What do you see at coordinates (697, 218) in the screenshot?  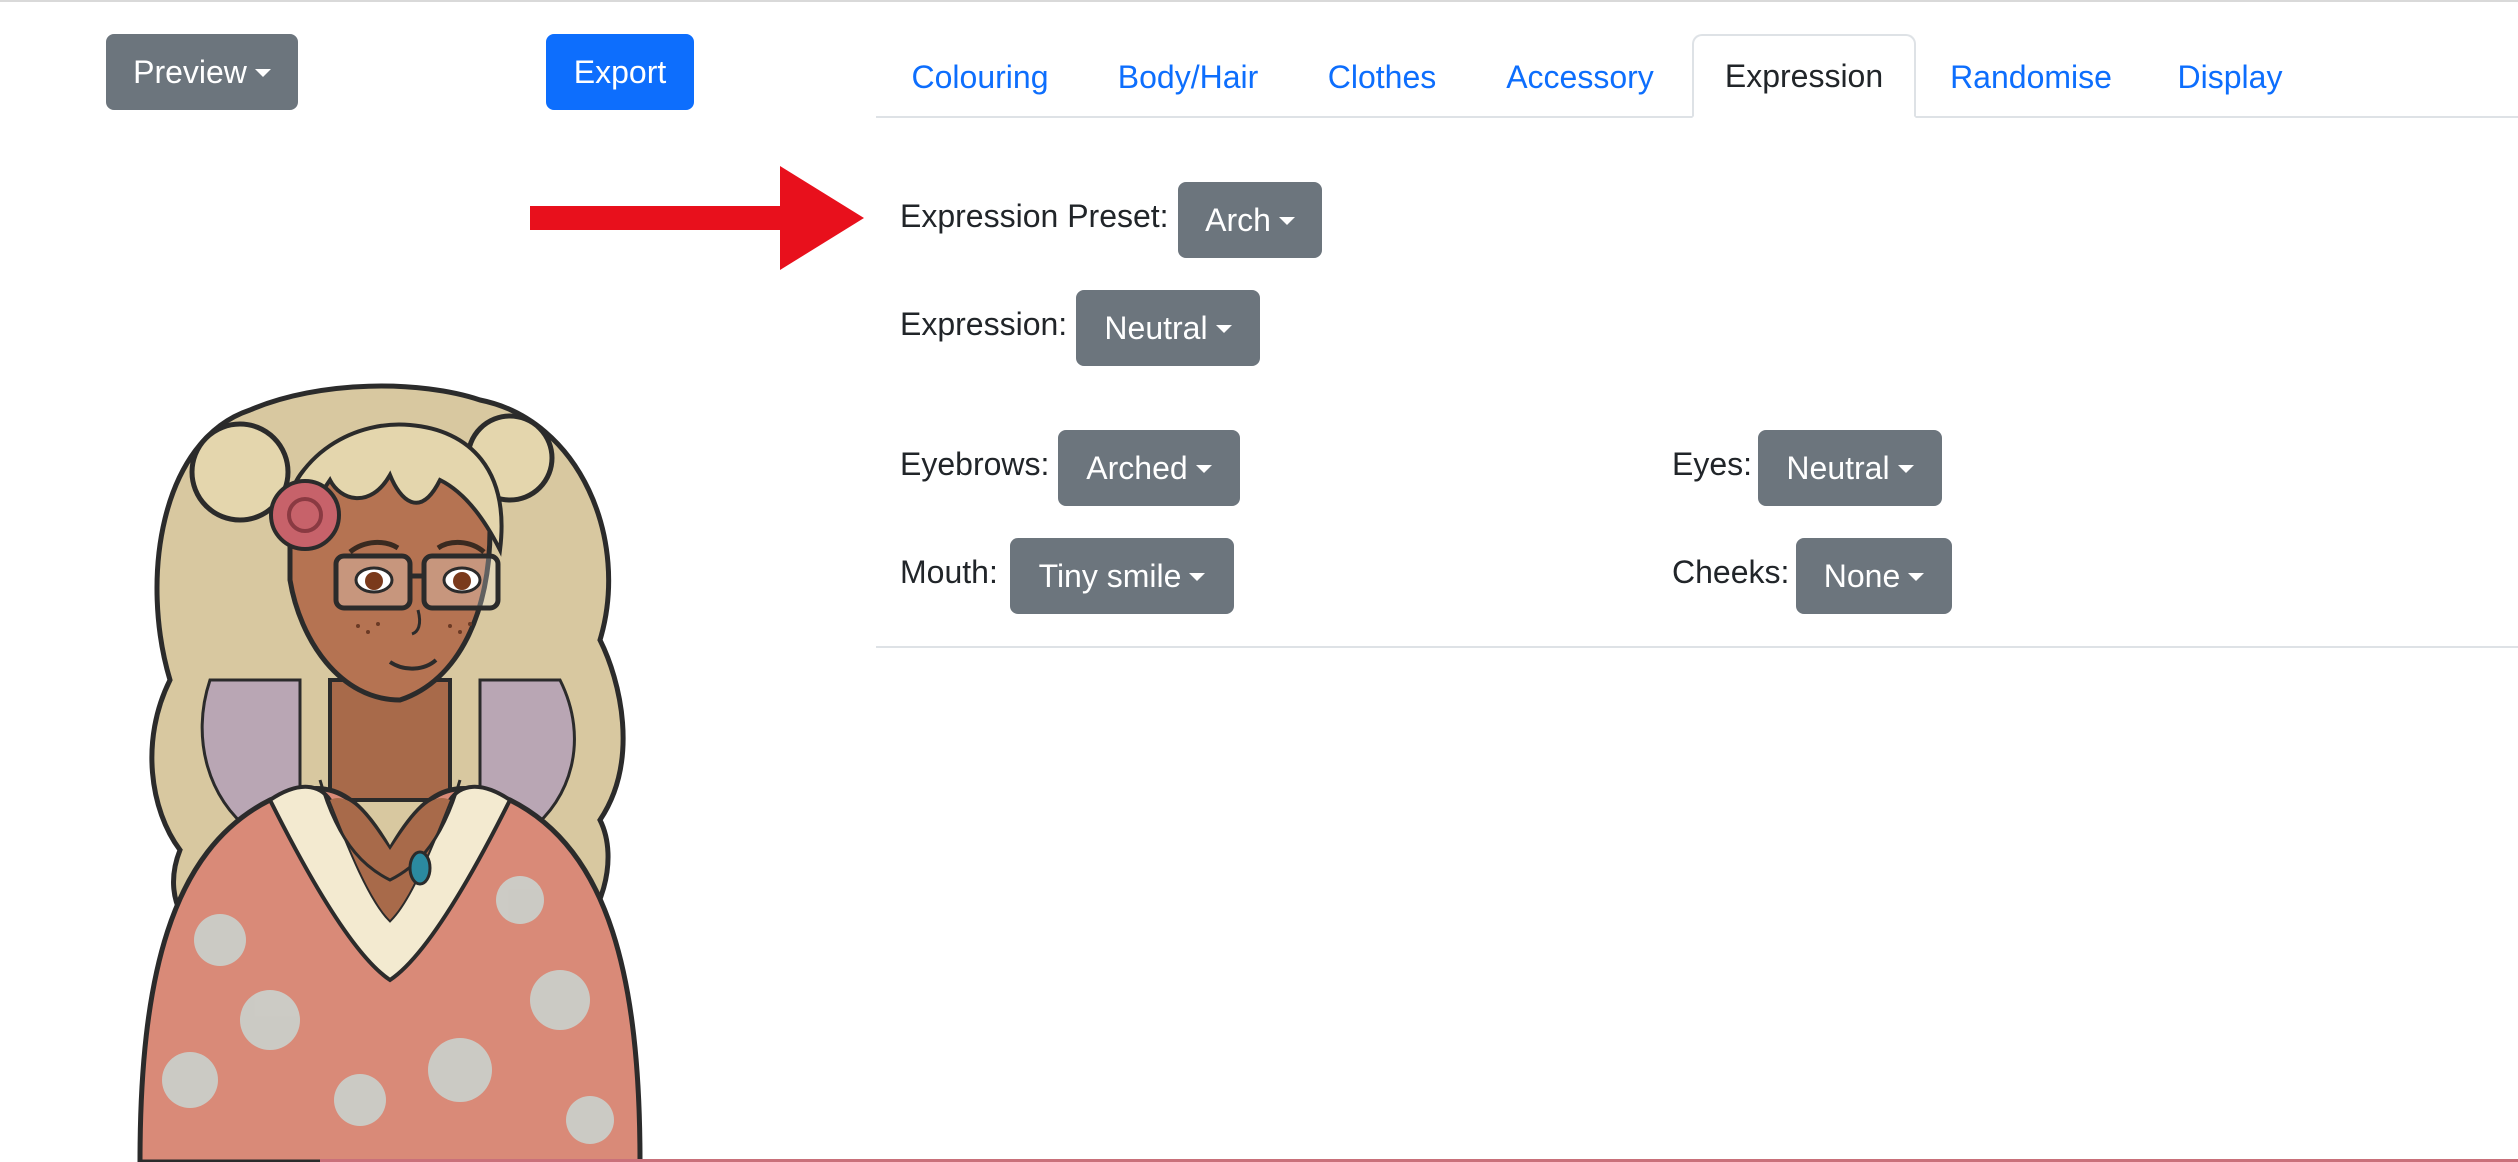 I see `red-arrow-annotation` at bounding box center [697, 218].